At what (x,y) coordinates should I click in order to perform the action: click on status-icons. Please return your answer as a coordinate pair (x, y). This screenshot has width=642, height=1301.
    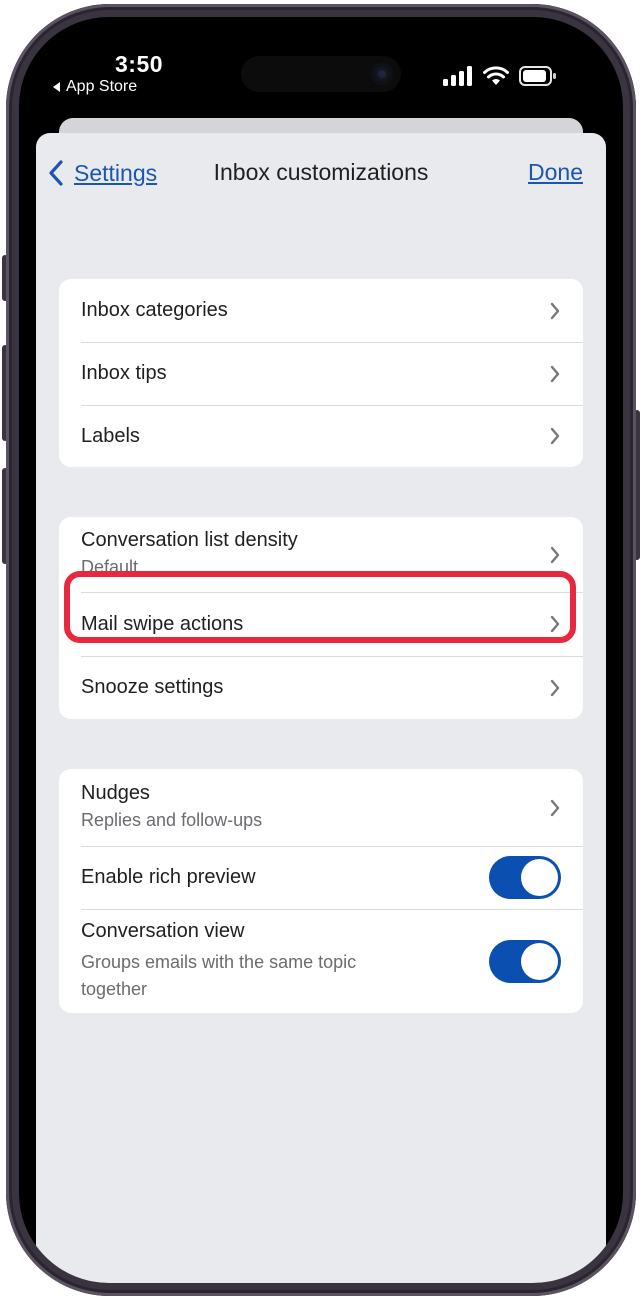
    Looking at the image, I should click on (500, 76).